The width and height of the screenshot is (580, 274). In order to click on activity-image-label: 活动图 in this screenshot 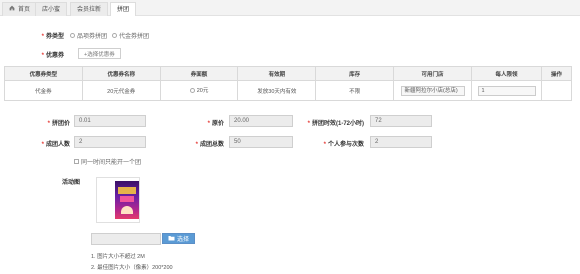, I will do `click(70, 183)`.